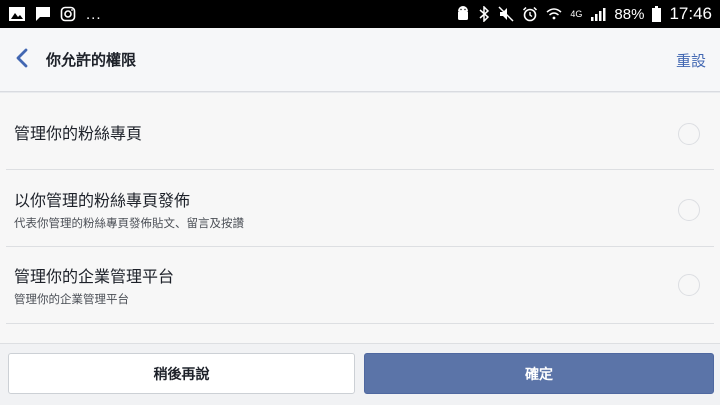 This screenshot has width=720, height=405. Describe the element at coordinates (657, 14) in the screenshot. I see `battery-icon` at that location.